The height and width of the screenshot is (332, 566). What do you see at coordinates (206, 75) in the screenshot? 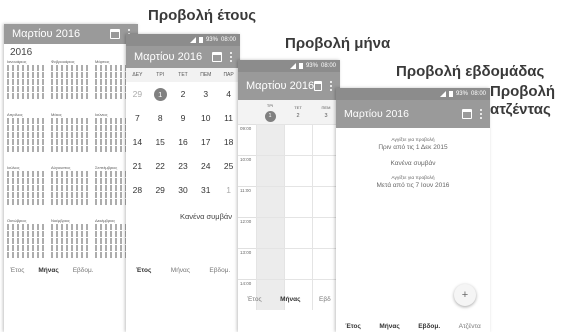
I see `weekday-label: ΠΕΜ` at bounding box center [206, 75].